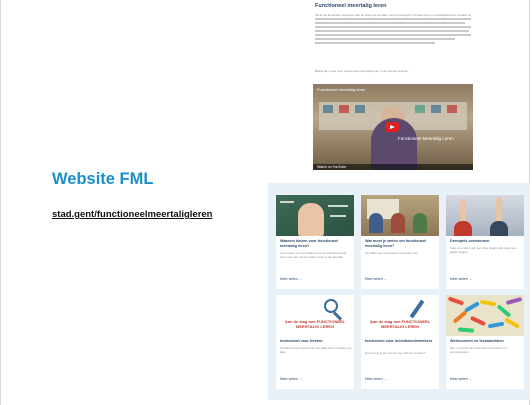 The height and width of the screenshot is (405, 532). Describe the element at coordinates (417, 309) in the screenshot. I see `pencil-icon` at that location.